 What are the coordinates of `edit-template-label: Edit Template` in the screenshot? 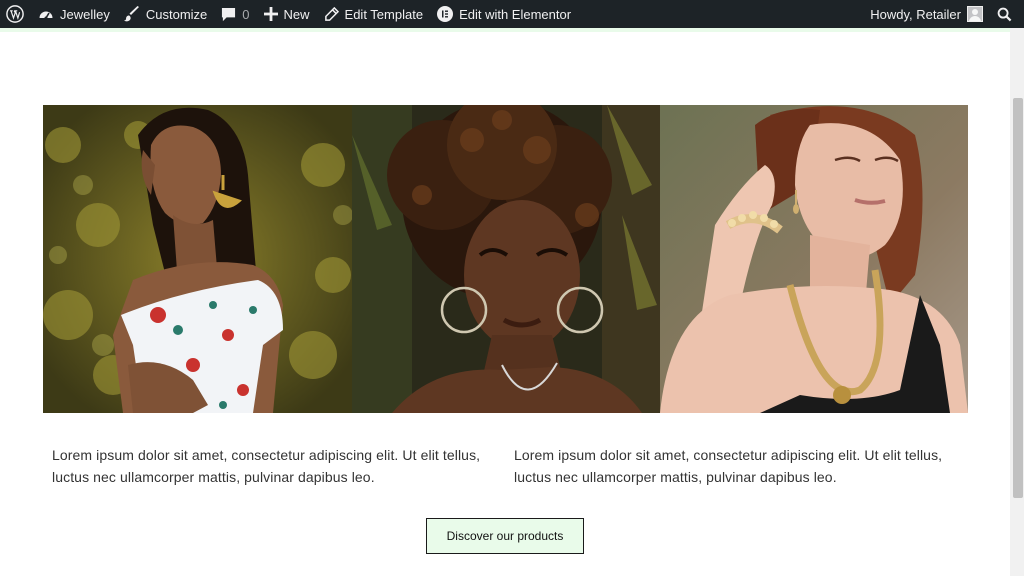 It's located at (384, 14).